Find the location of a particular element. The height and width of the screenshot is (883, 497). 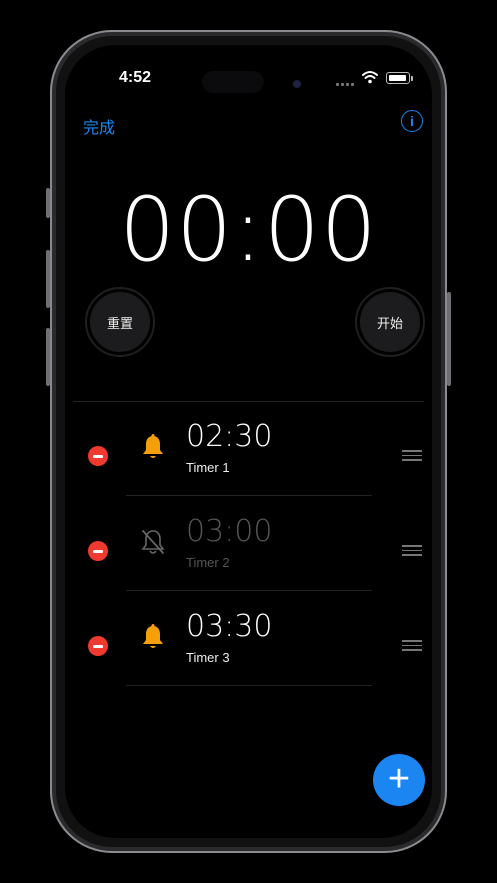

reset-button: 重置 is located at coordinates (120, 322).